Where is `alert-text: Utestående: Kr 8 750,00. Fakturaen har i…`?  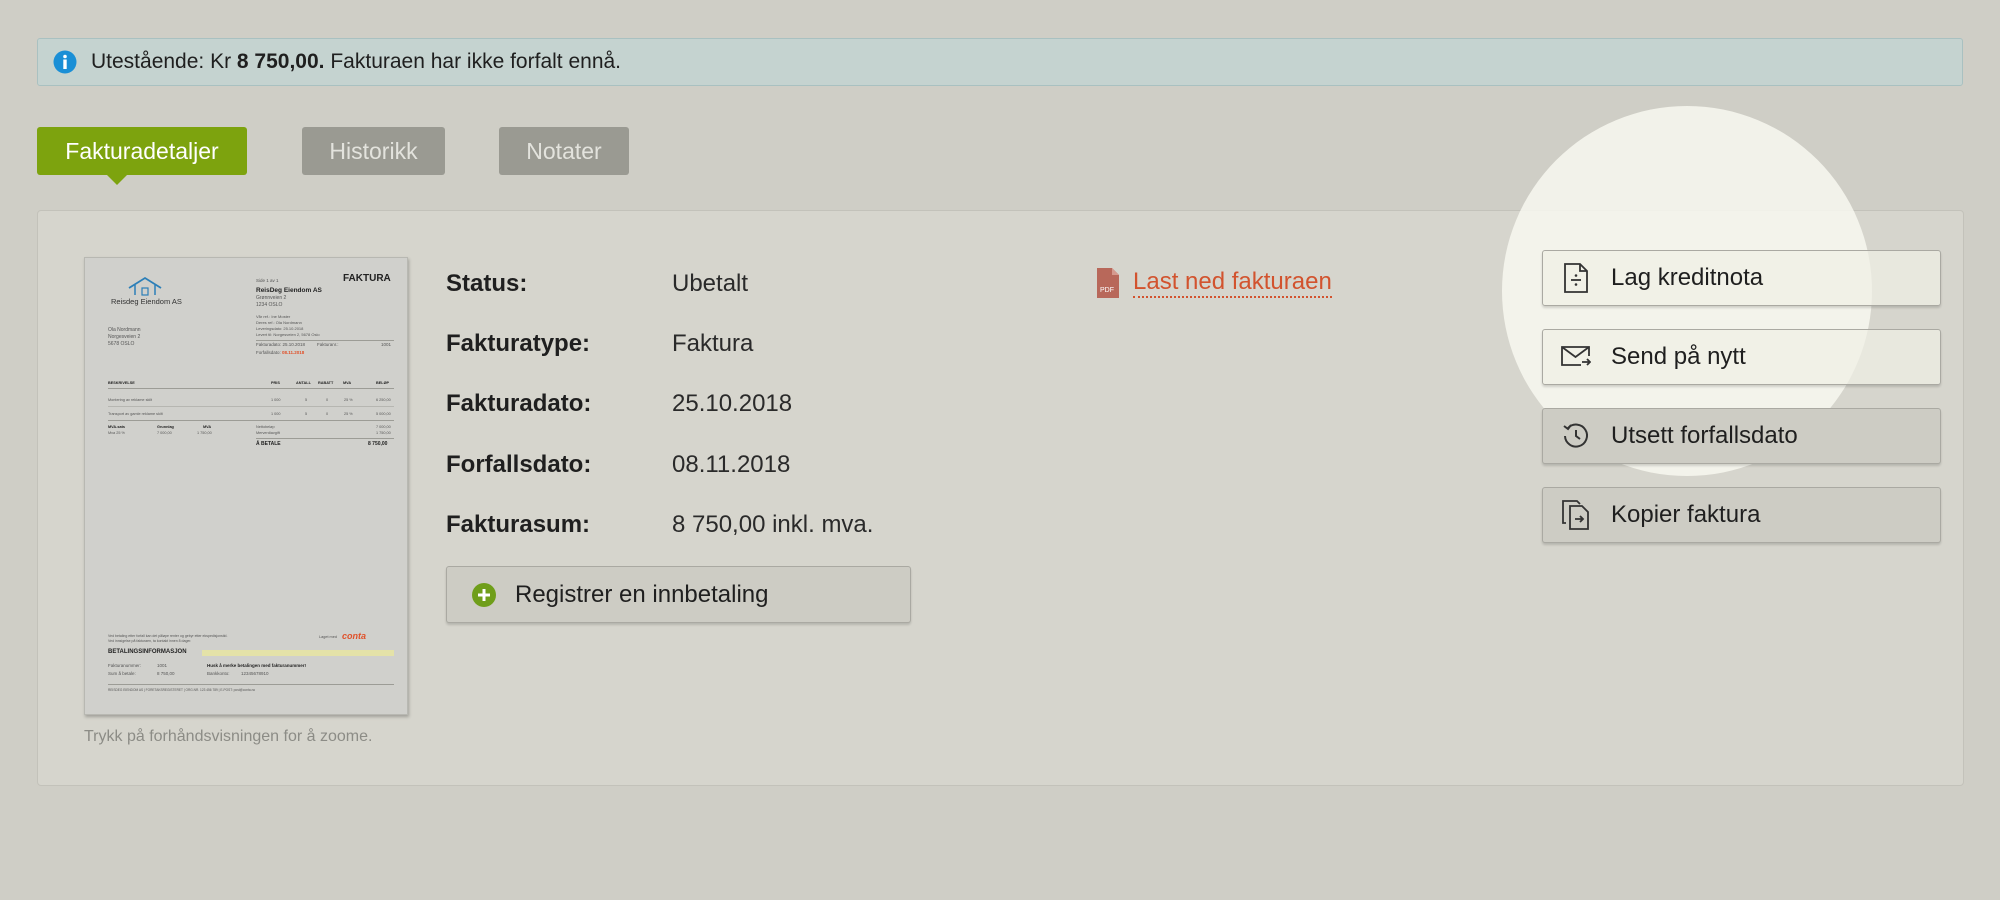 alert-text: Utestående: Kr 8 750,00. Fakturaen har i… is located at coordinates (356, 61).